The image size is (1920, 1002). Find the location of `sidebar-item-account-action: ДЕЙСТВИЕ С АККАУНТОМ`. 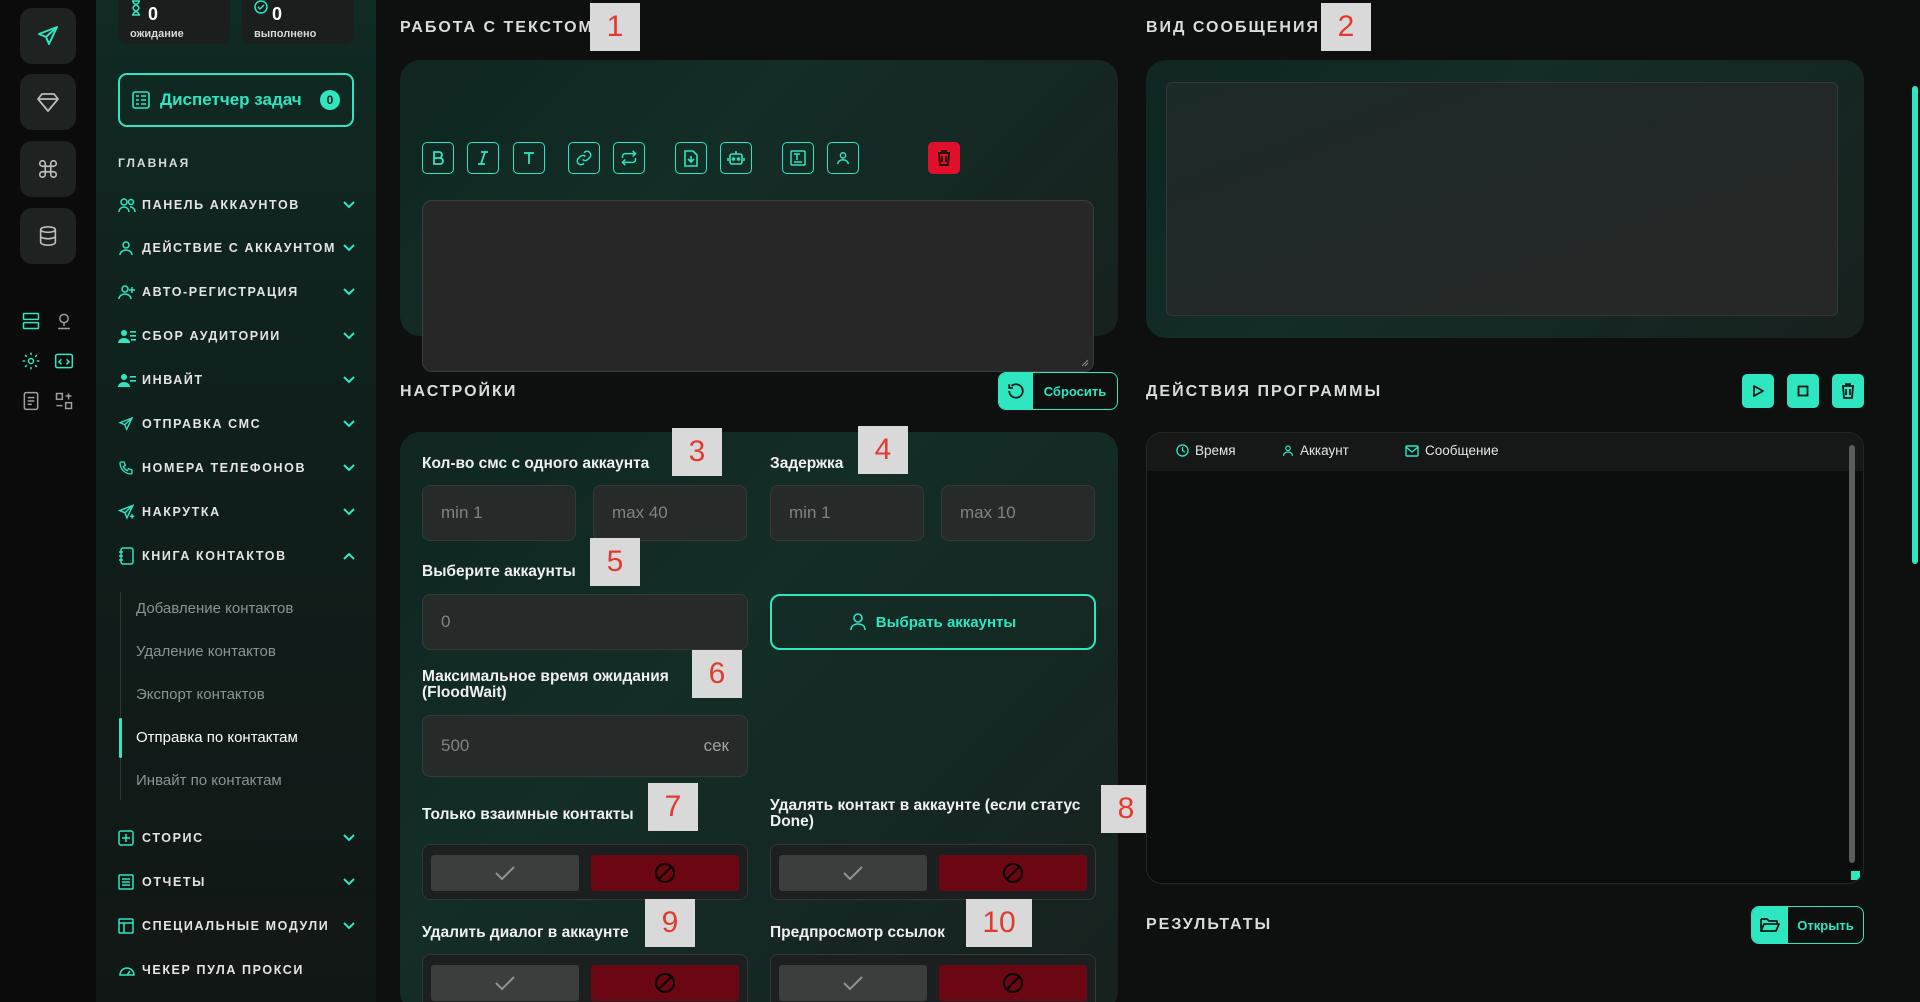

sidebar-item-account-action: ДЕЙСТВИЕ С АККАУНТОМ is located at coordinates (237, 248).